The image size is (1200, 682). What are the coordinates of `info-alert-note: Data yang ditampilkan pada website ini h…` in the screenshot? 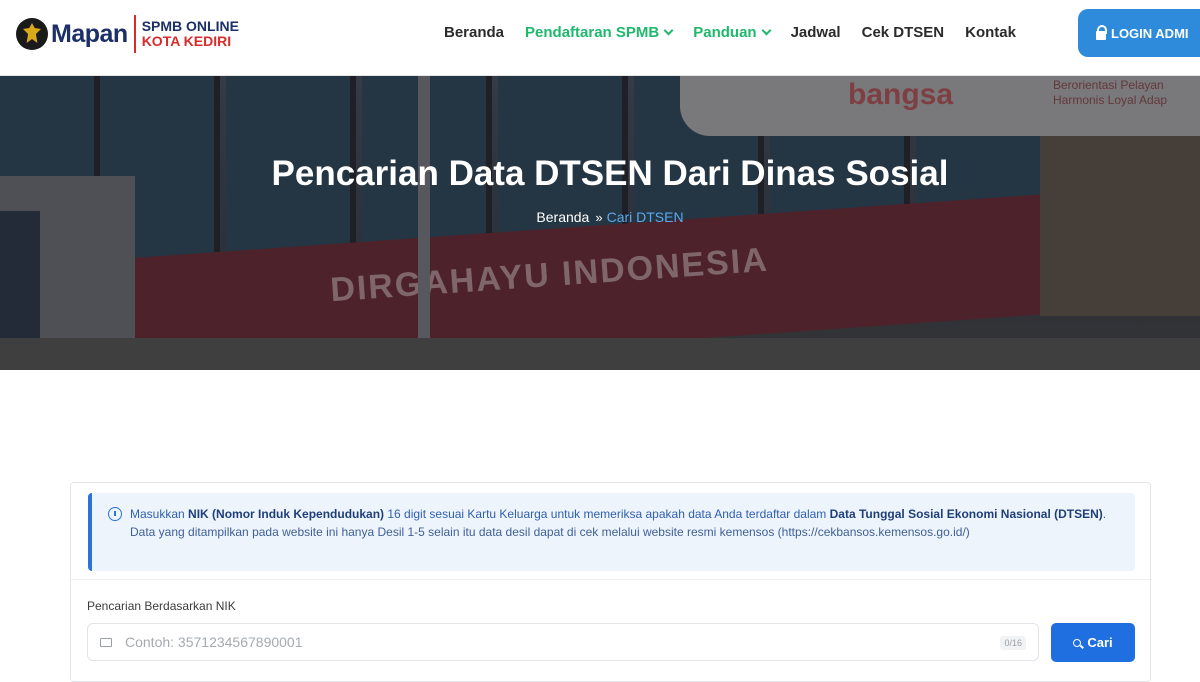 It's located at (550, 532).